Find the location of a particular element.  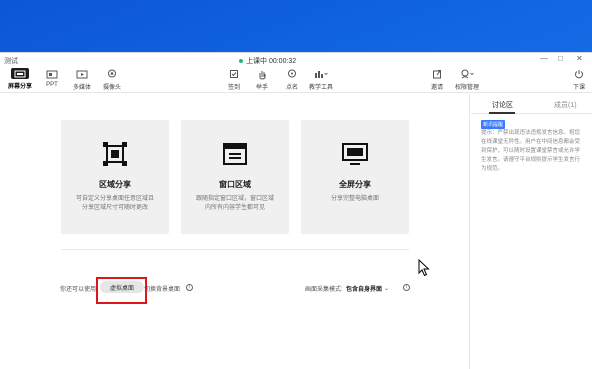

end-class-button: 下课 is located at coordinates (579, 80).